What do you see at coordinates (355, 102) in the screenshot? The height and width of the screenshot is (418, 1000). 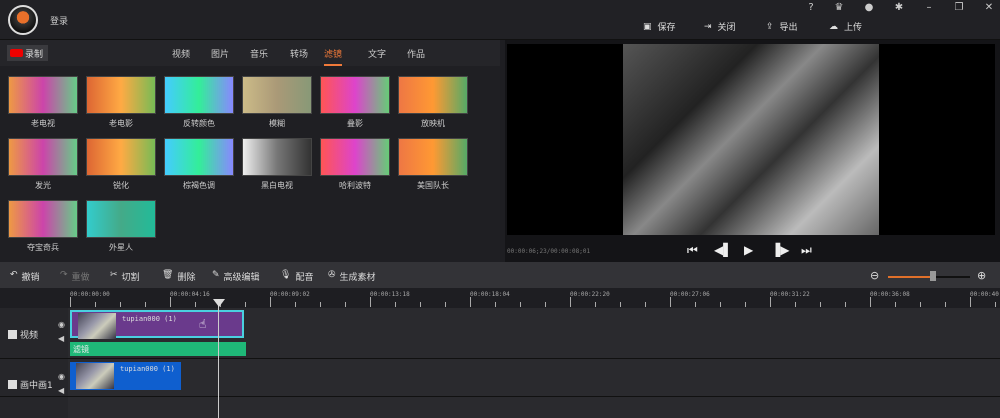 I see `filter-item: 叠影` at bounding box center [355, 102].